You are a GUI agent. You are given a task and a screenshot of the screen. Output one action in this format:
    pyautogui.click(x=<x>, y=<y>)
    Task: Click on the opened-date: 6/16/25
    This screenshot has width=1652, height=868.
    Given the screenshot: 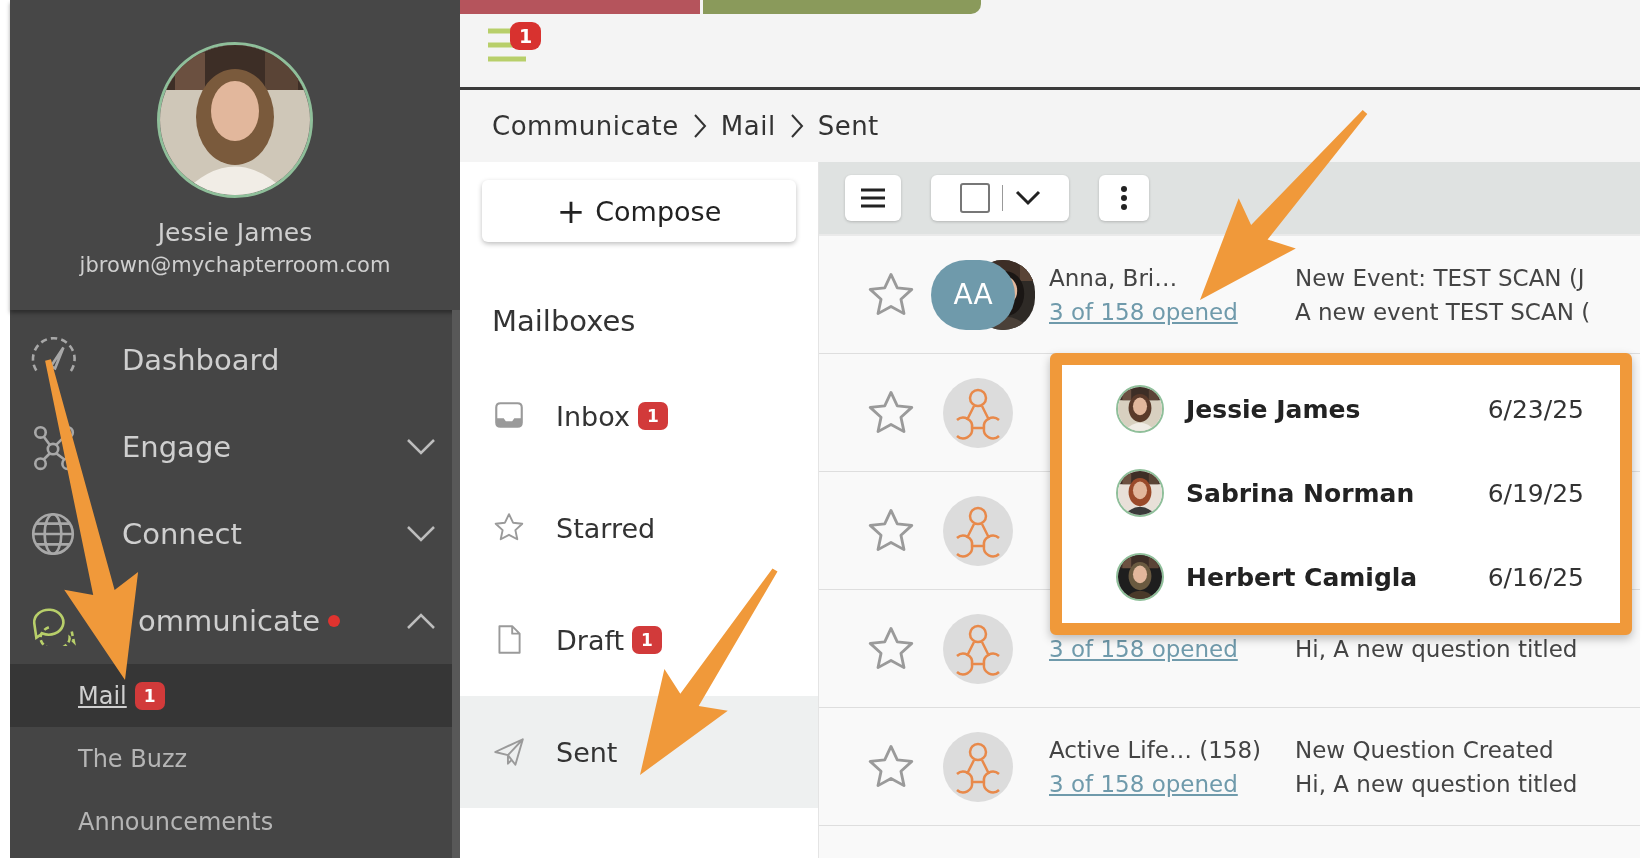 What is the action you would take?
    pyautogui.click(x=1535, y=577)
    